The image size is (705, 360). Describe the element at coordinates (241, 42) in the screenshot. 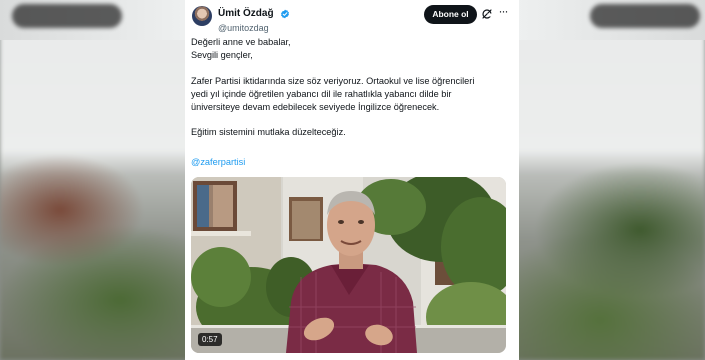

I see `tweet-greeting-1: Değerli anne ve babalar,` at that location.